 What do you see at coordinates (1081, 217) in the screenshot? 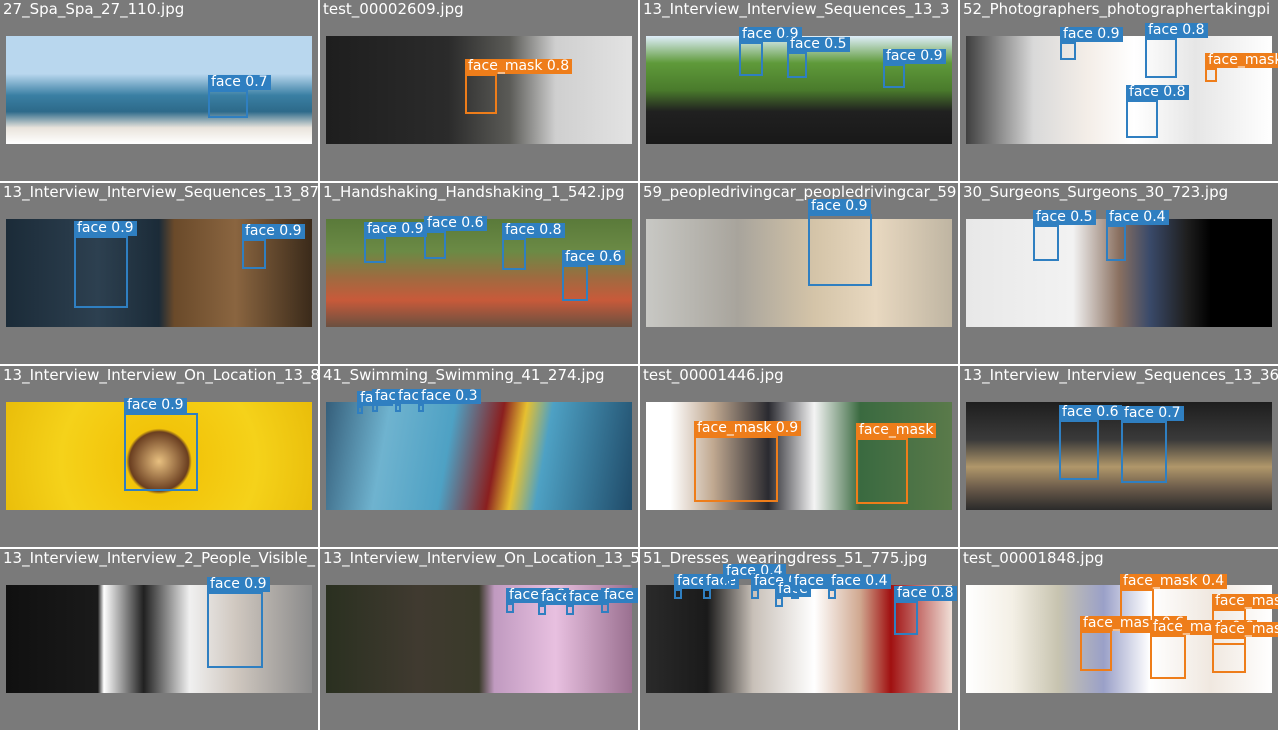
I see `detection-score: 0.5` at bounding box center [1081, 217].